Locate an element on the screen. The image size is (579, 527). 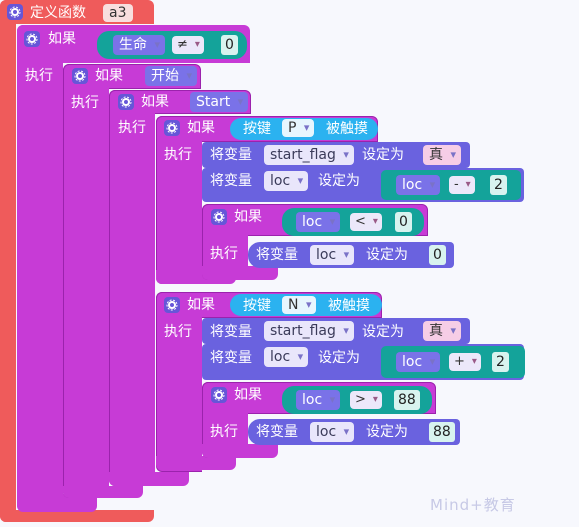
key-dropdown-p: P is located at coordinates (298, 128).